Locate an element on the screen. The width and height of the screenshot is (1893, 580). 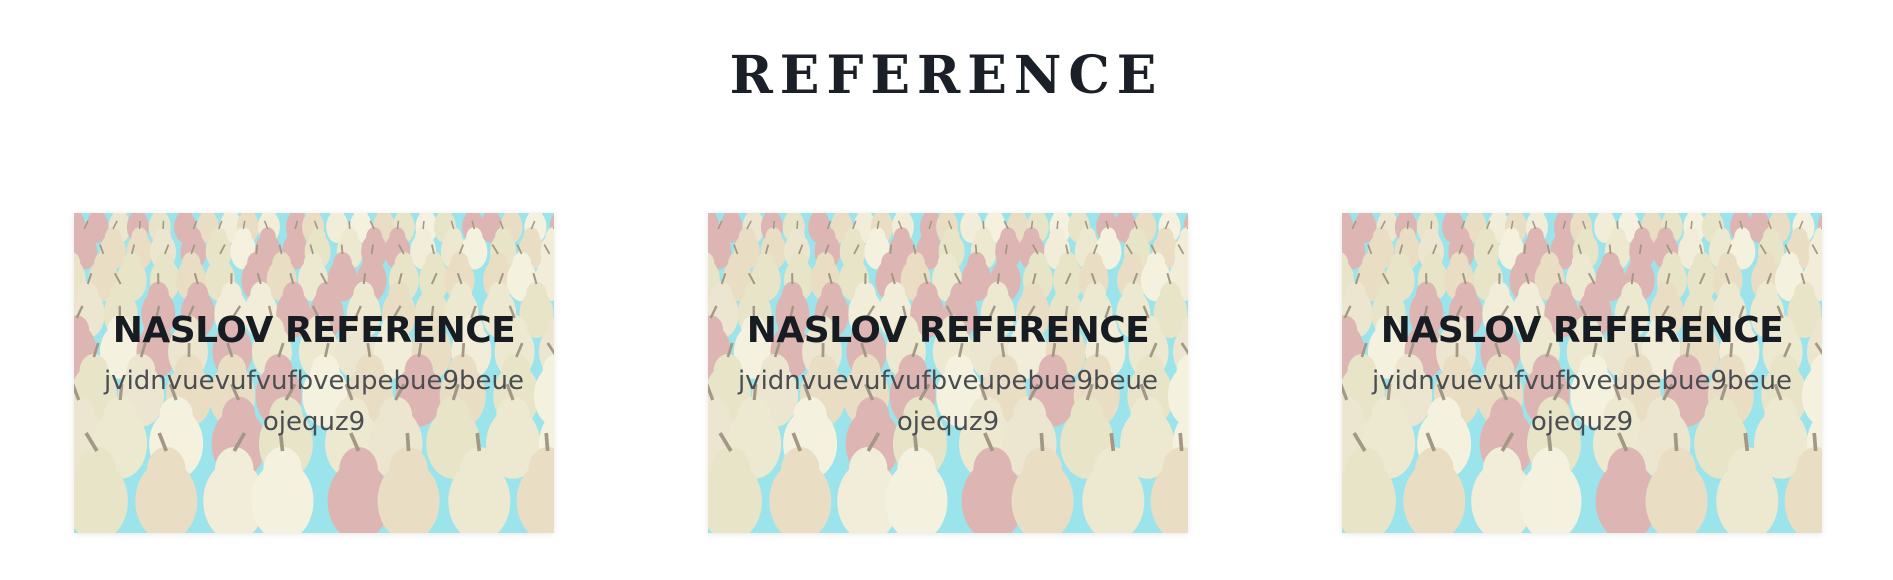
section-title: REFERENCE is located at coordinates (946, 75).